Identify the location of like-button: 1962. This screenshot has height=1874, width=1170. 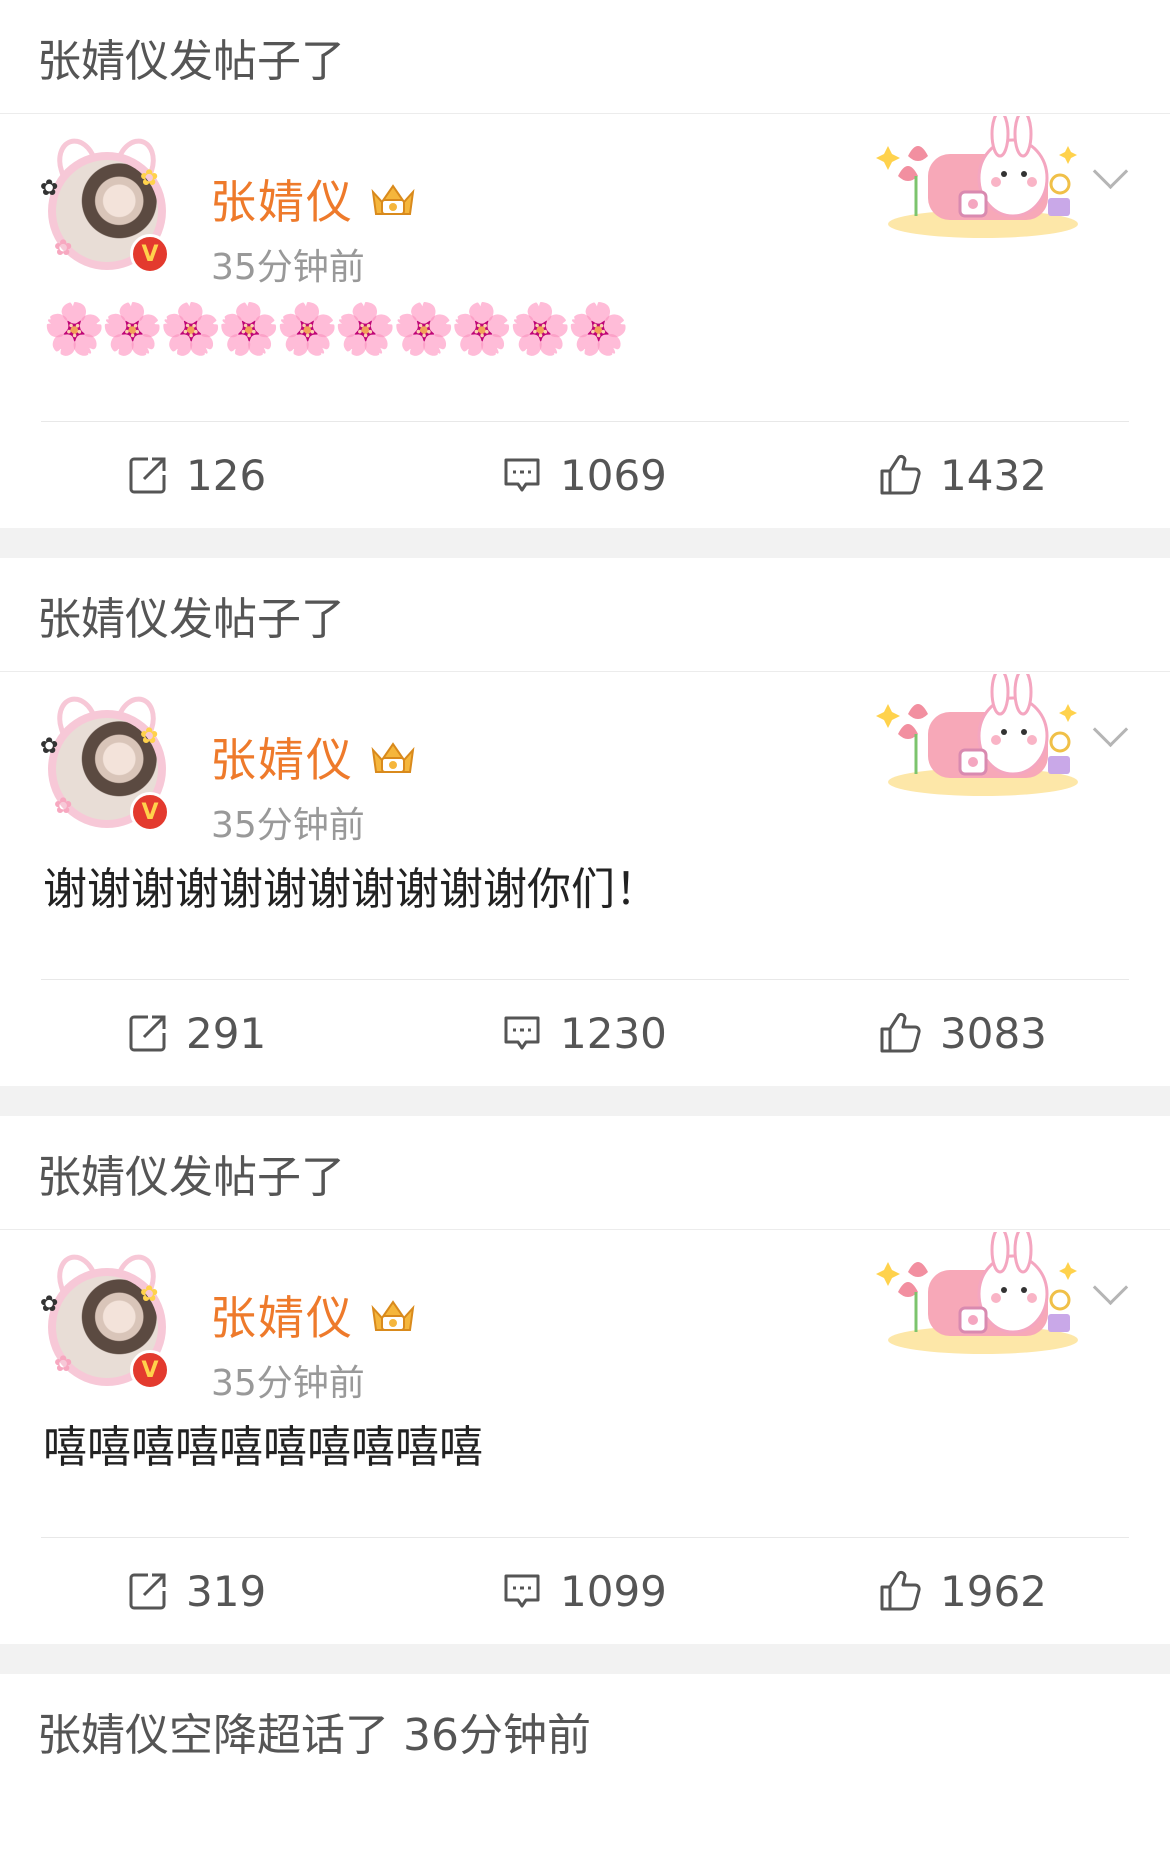
(962, 1591).